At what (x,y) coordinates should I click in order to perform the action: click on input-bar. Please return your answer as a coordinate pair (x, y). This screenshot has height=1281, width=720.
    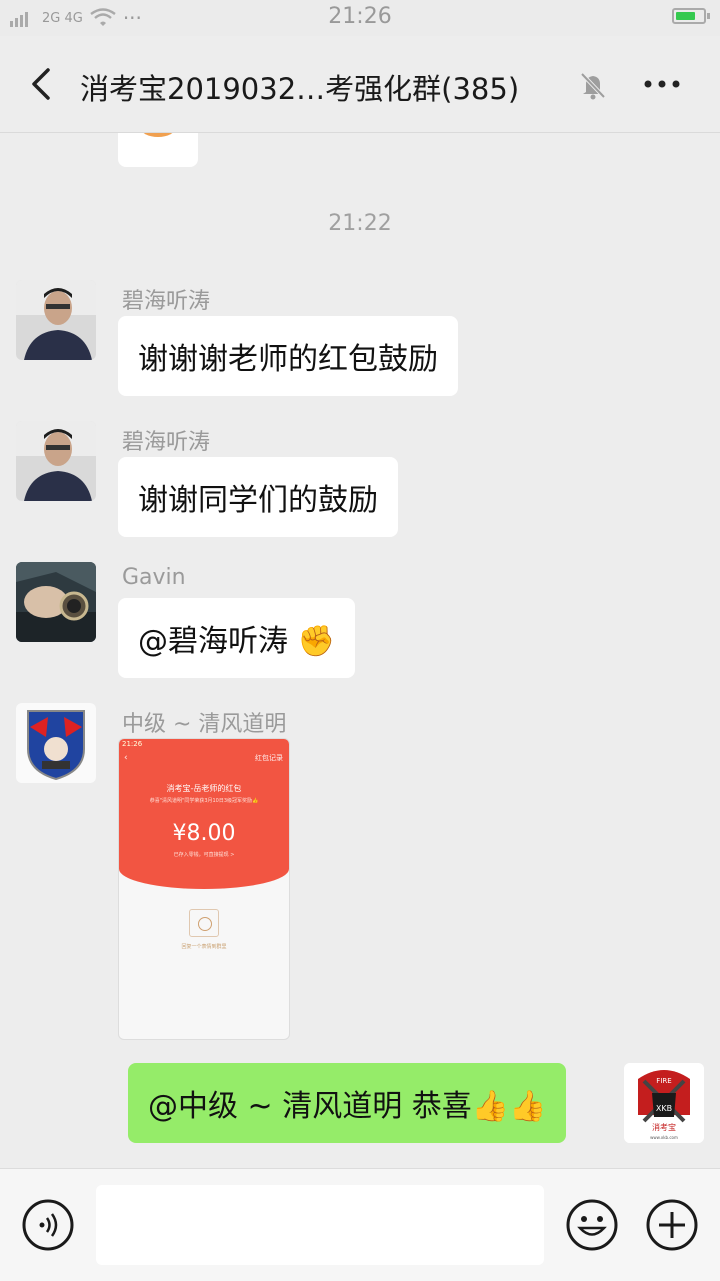
    Looking at the image, I should click on (360, 1224).